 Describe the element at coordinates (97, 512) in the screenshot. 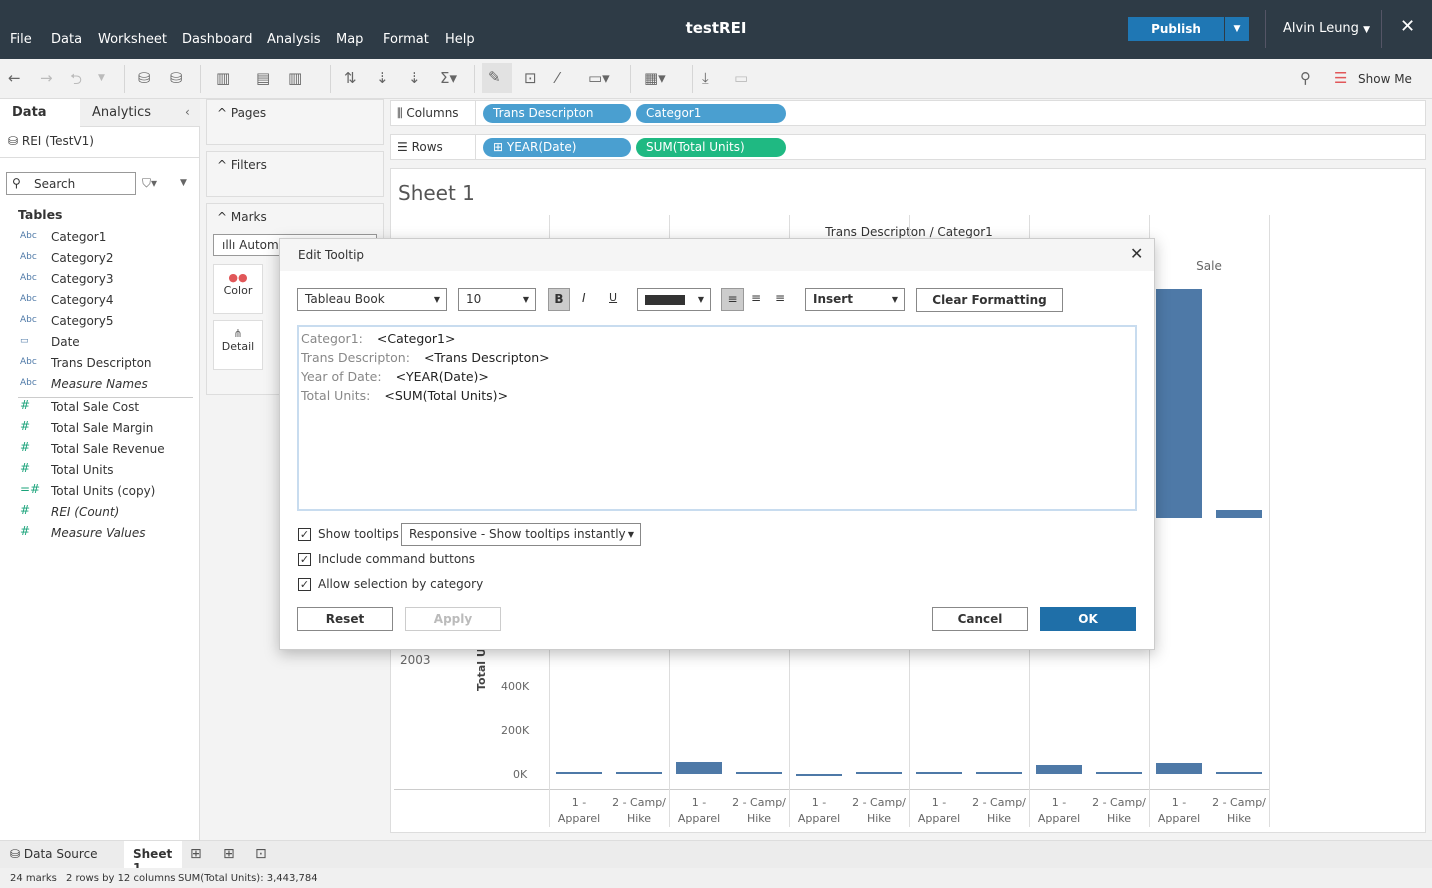

I see `field-item: # REI (Count)` at that location.